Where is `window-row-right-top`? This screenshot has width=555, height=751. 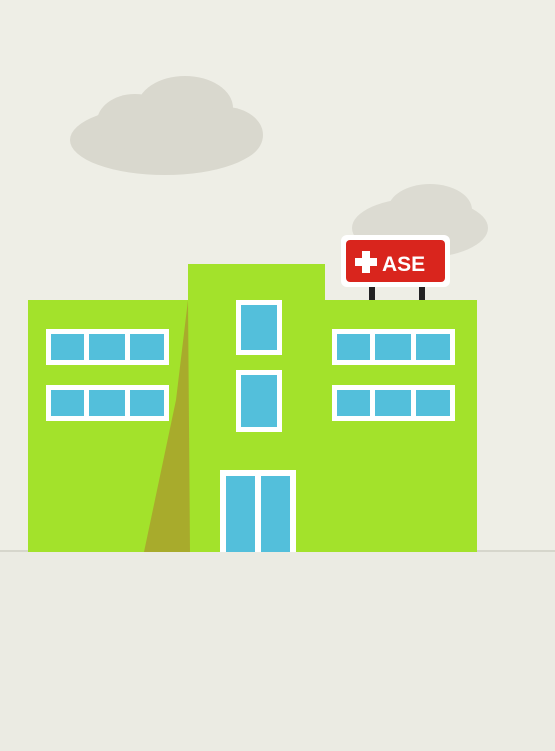
window-row-right-top is located at coordinates (393, 347).